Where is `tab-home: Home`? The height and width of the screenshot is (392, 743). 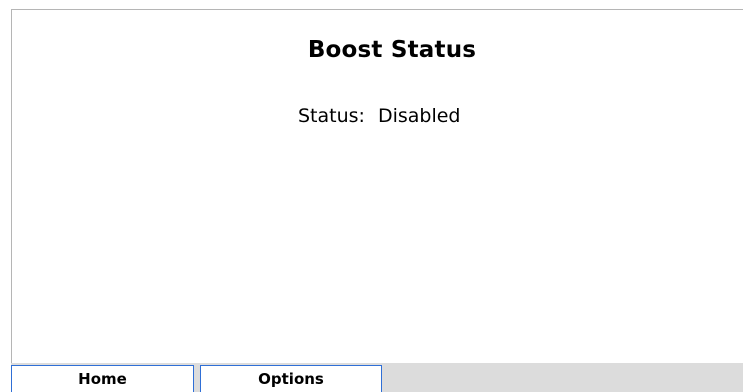 tab-home: Home is located at coordinates (102, 378).